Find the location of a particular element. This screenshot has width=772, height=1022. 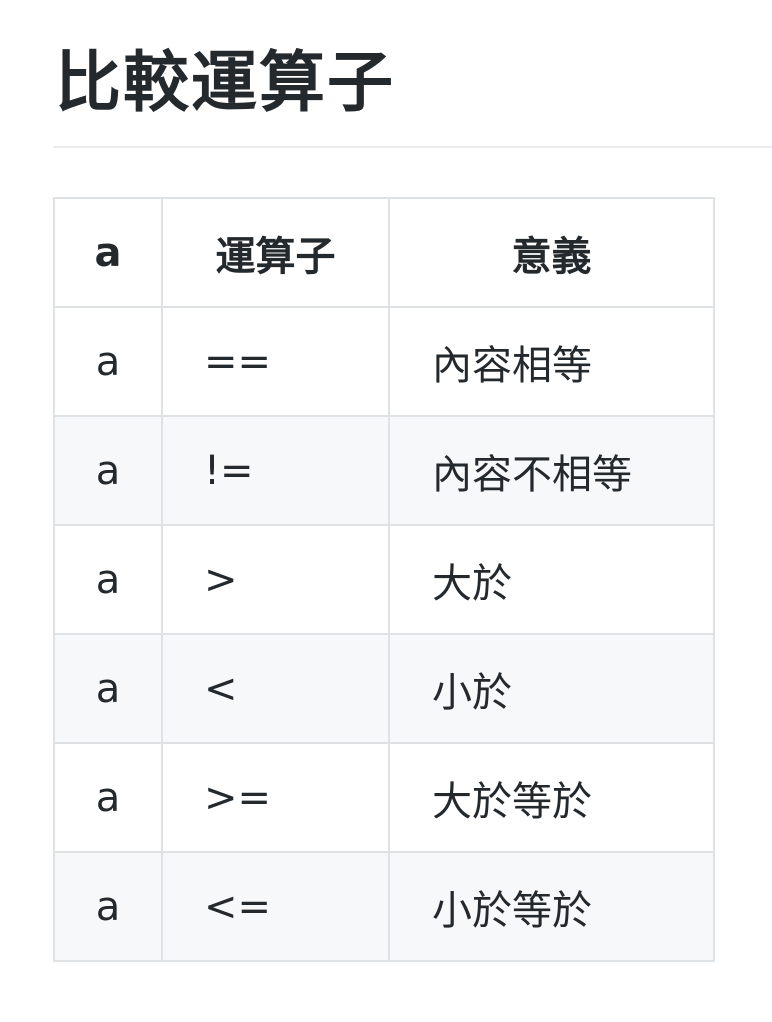

operator-cell: > is located at coordinates (275, 579).